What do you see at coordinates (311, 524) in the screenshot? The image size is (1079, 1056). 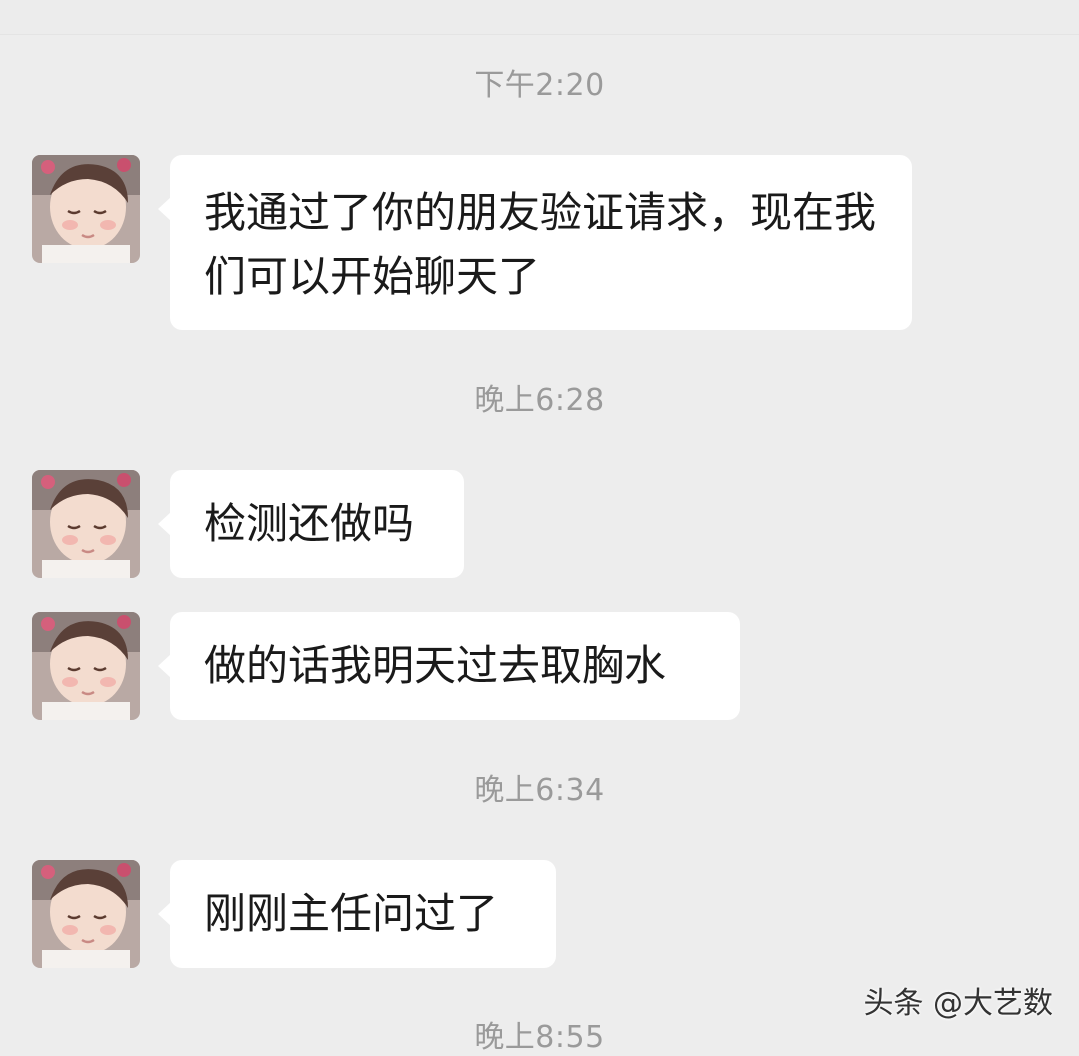 I see `message-bubble: 检测还做吗` at bounding box center [311, 524].